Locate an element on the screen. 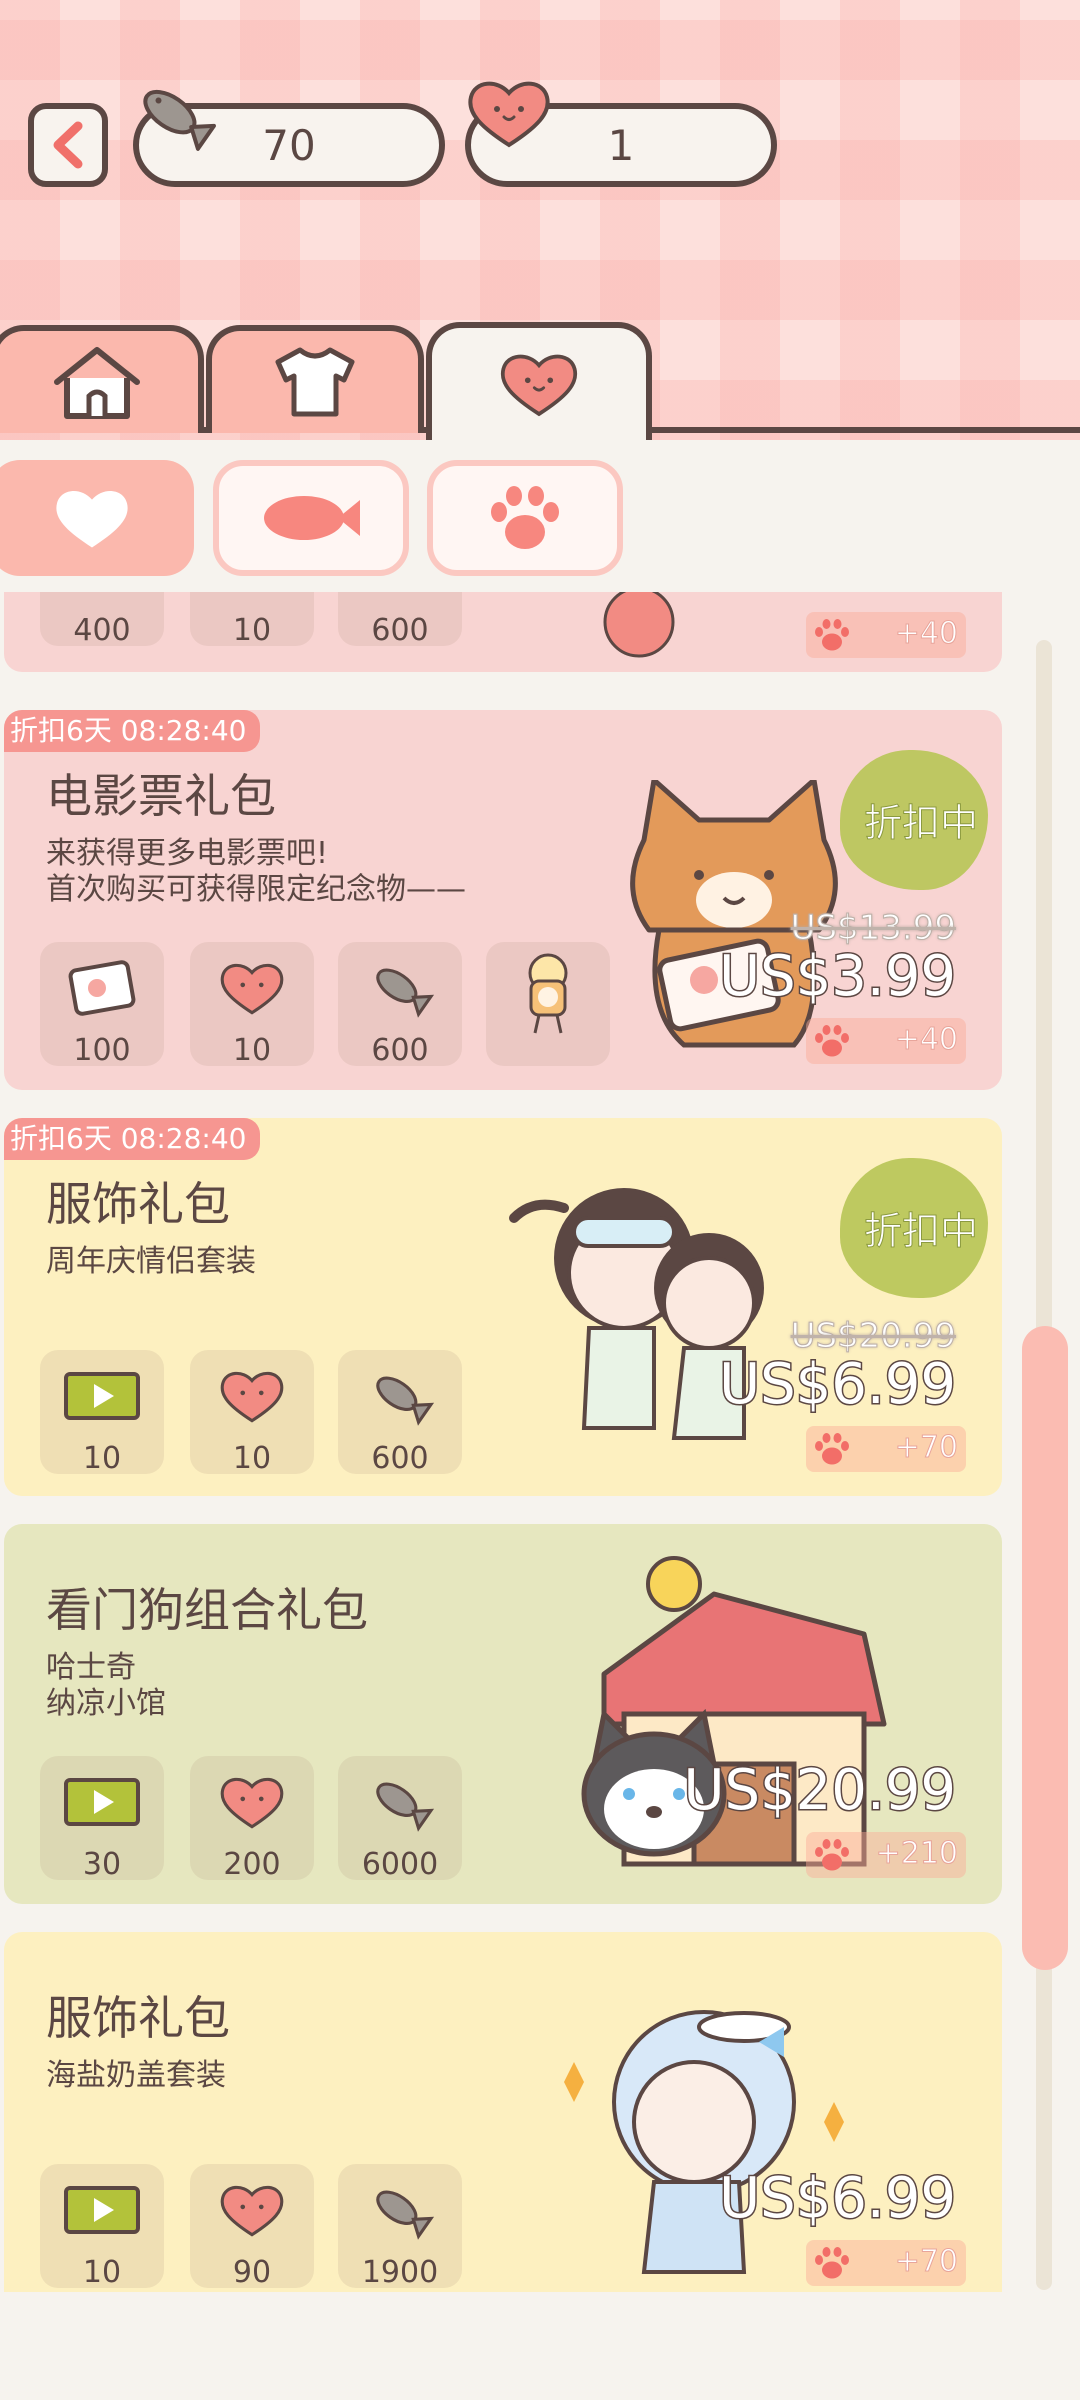 This screenshot has height=2400, width=1080. item-slot: 400 is located at coordinates (102, 620).